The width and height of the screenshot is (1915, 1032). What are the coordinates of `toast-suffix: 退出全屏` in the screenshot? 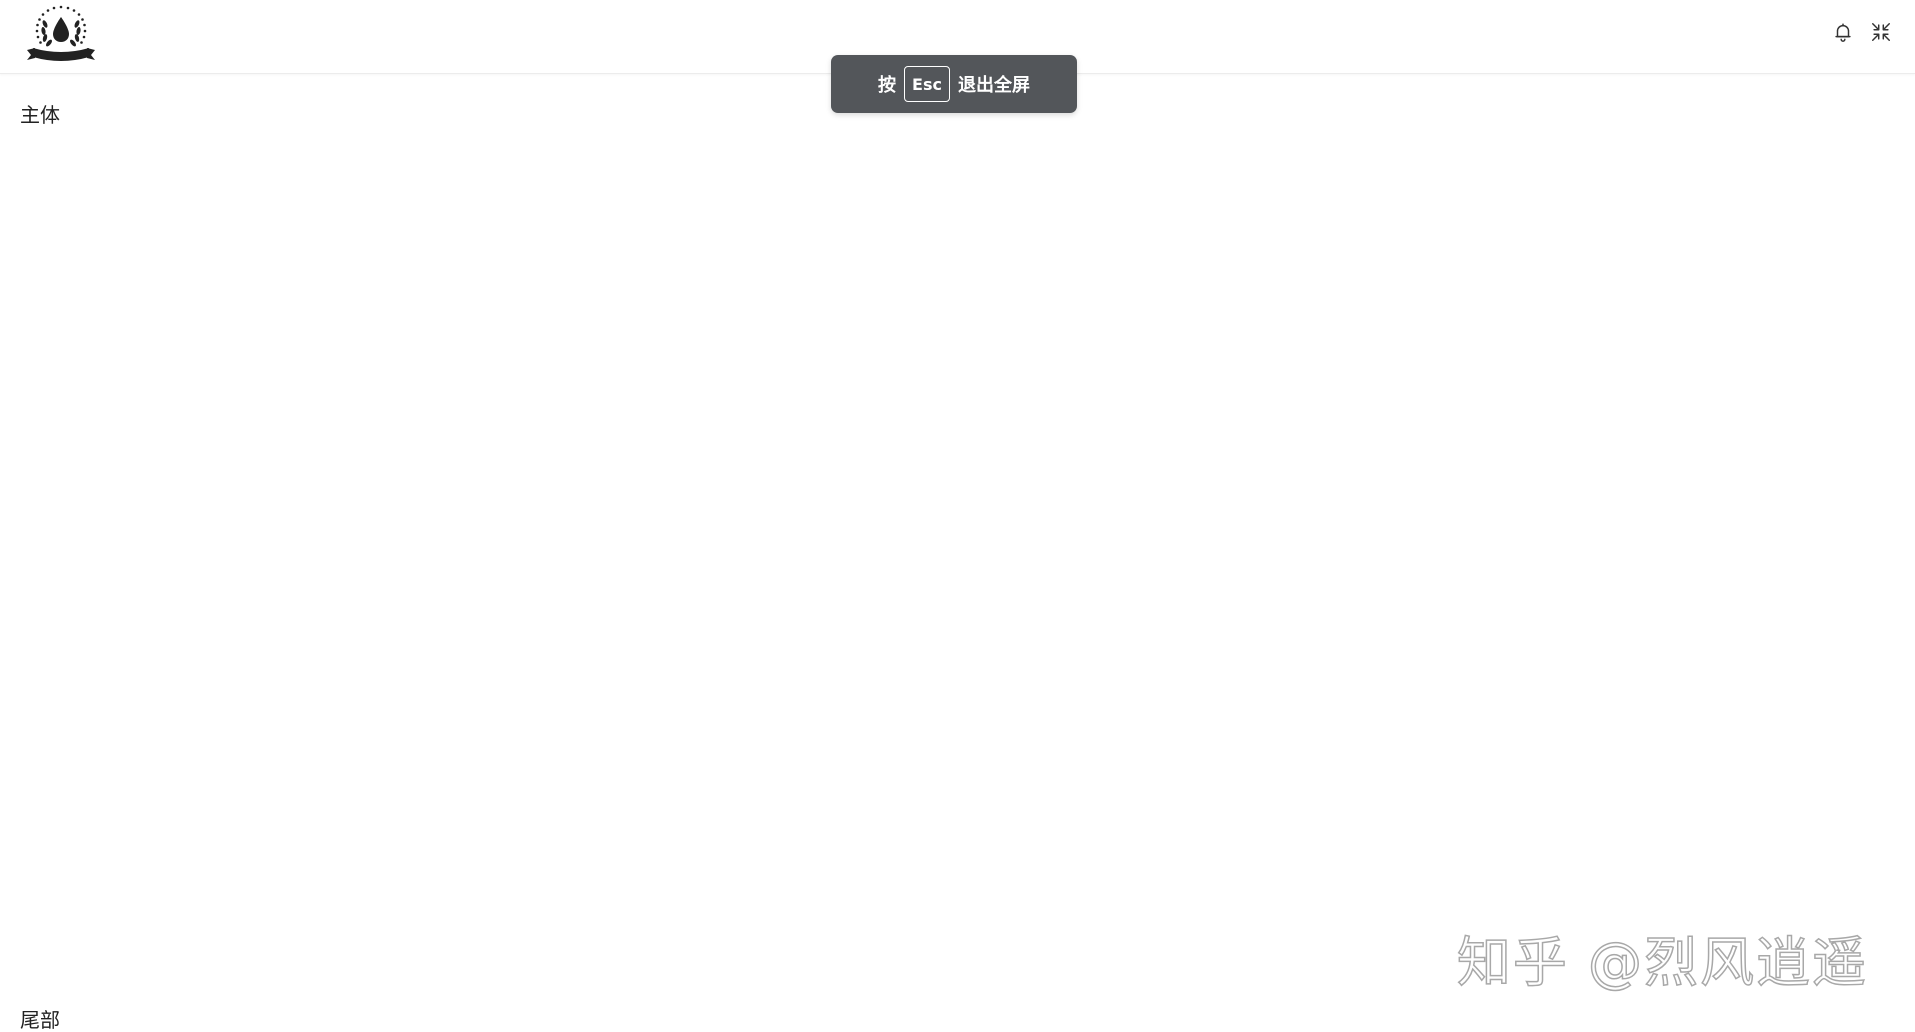 It's located at (993, 85).